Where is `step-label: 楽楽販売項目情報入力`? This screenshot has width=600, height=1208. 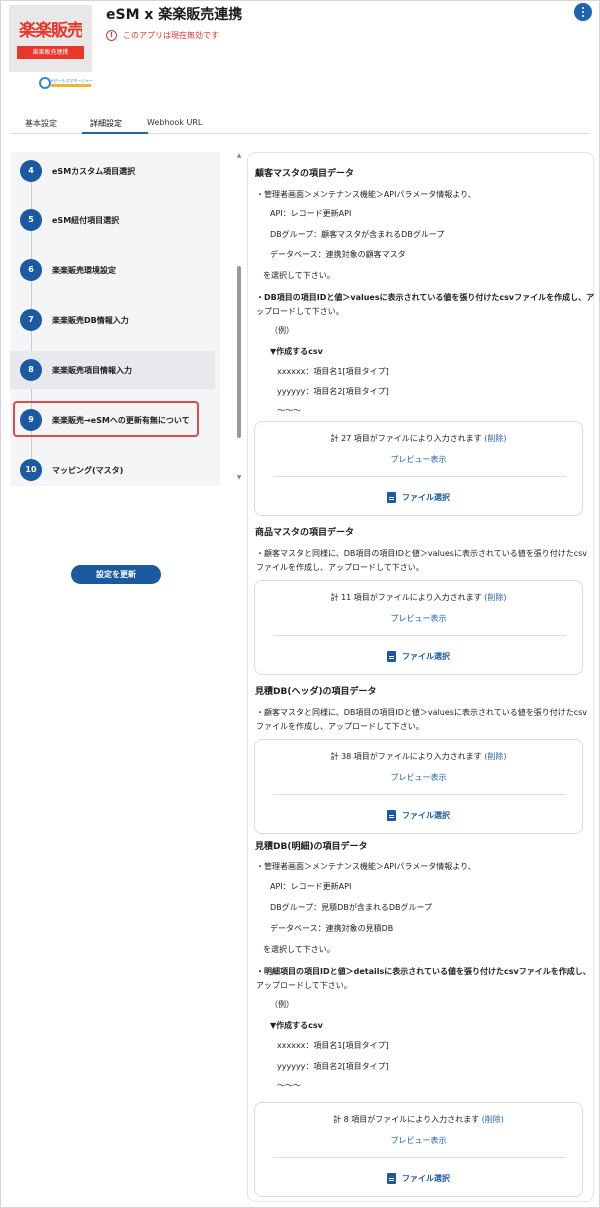
step-label: 楽楽販売項目情報入力 is located at coordinates (92, 370).